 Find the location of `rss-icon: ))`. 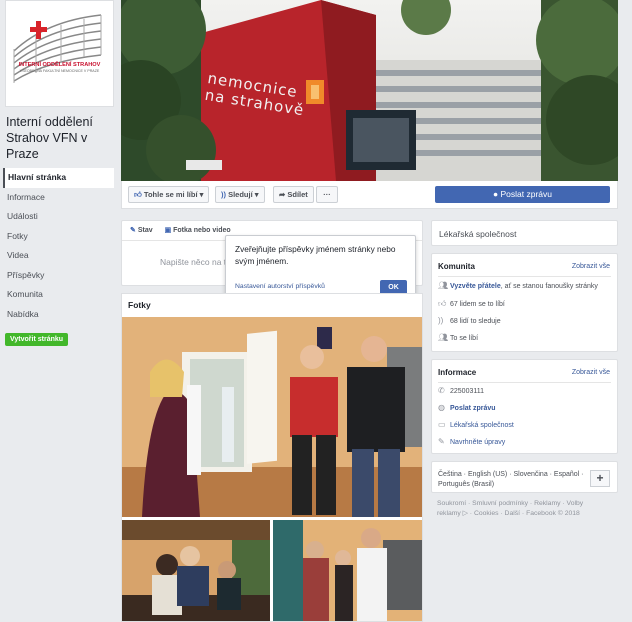

rss-icon: )) is located at coordinates (441, 320).